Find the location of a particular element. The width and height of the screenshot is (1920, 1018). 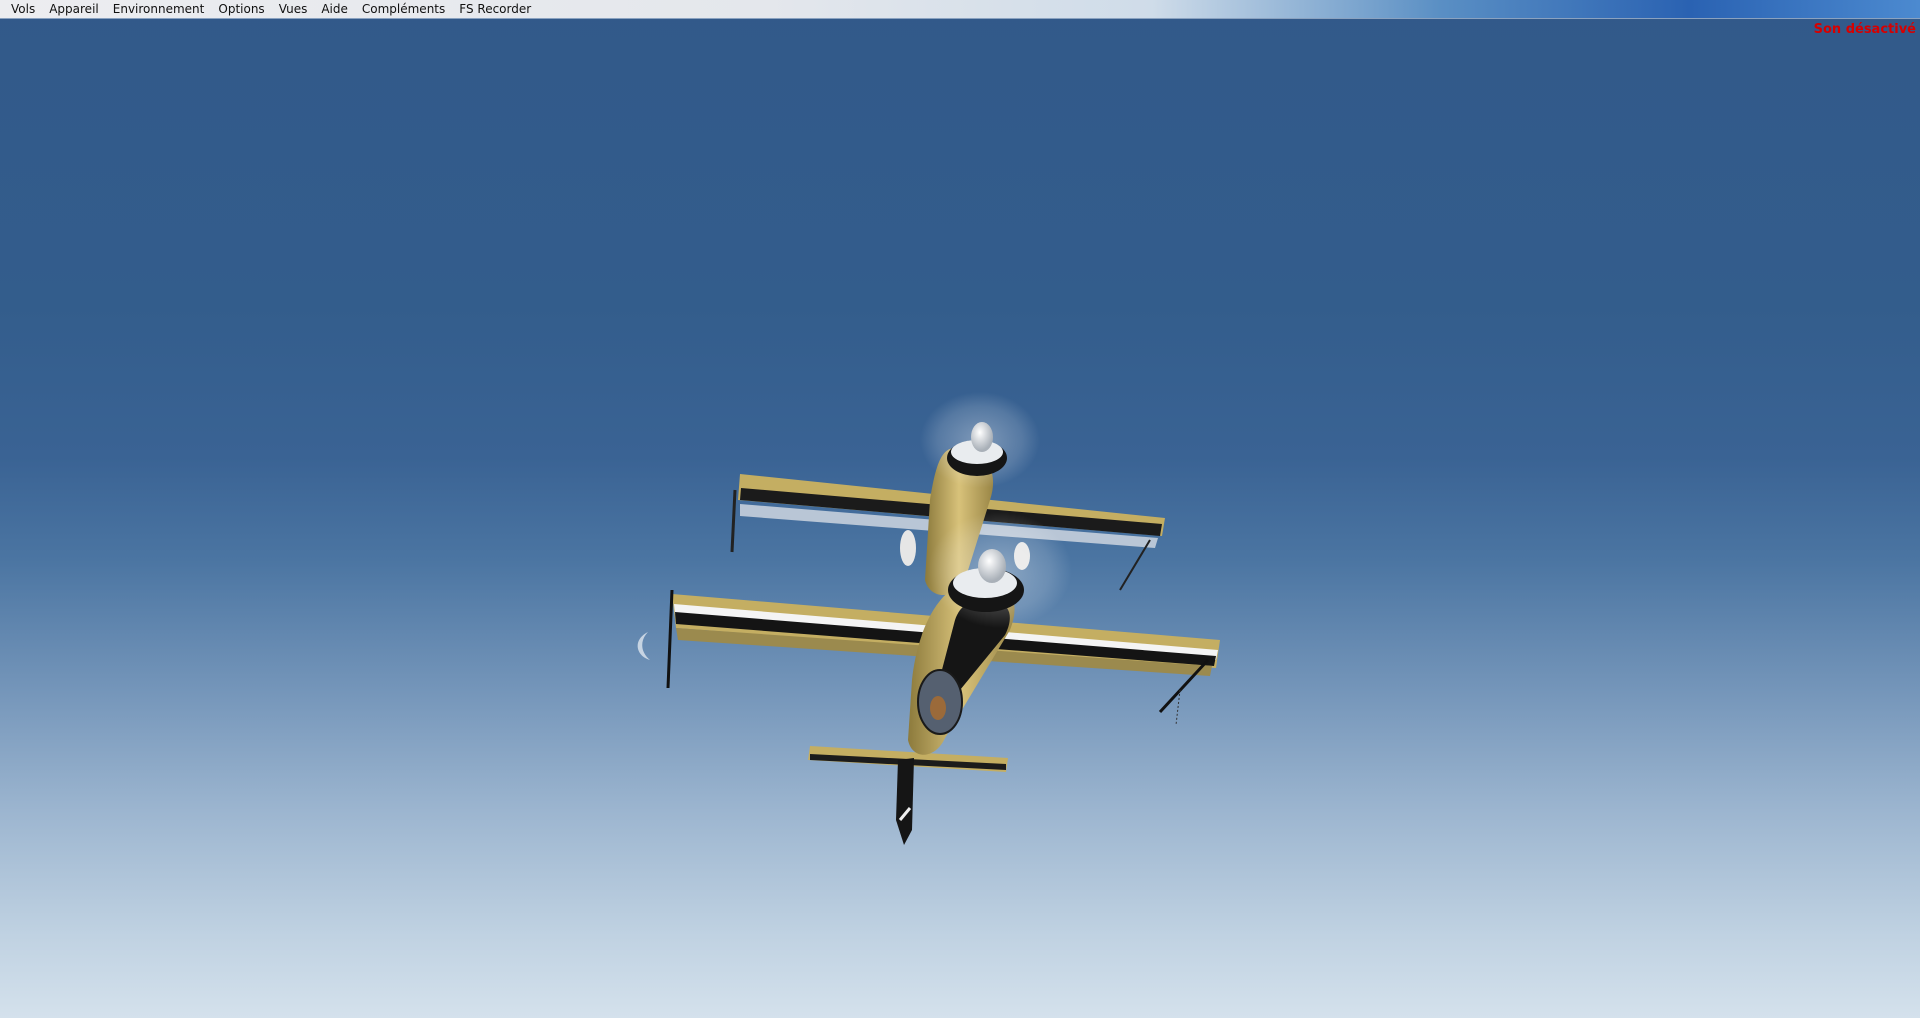

aircraft-scene is located at coordinates (928, 618).